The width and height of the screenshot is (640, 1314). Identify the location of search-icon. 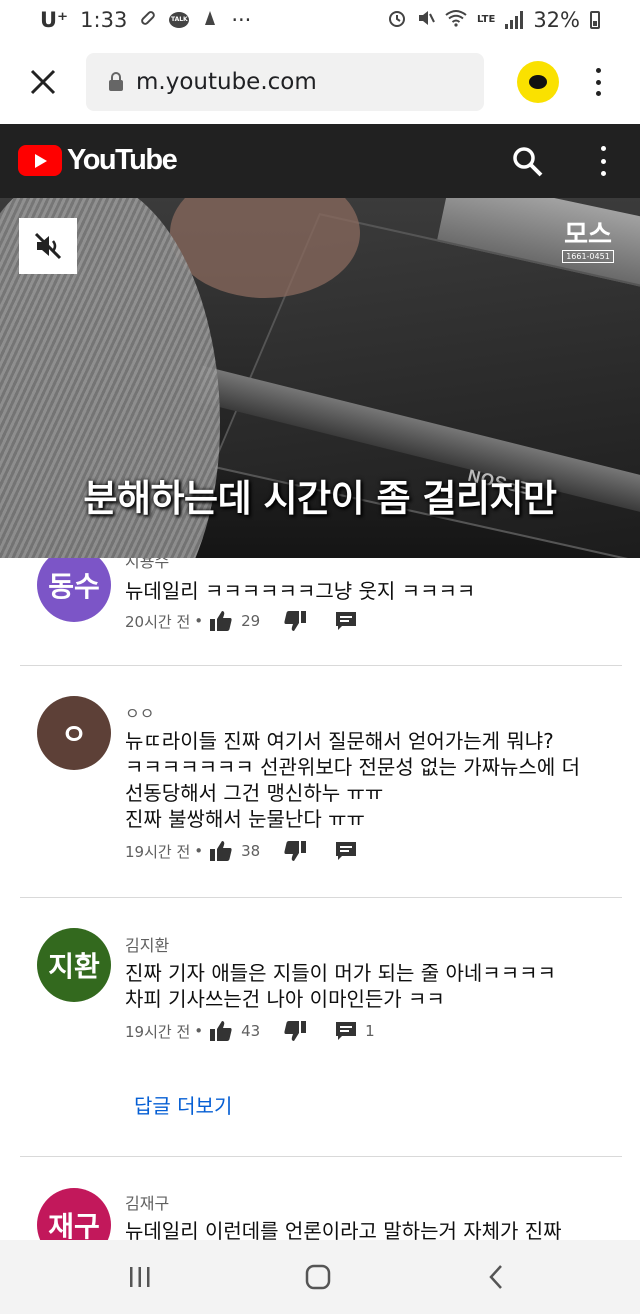
(528, 162).